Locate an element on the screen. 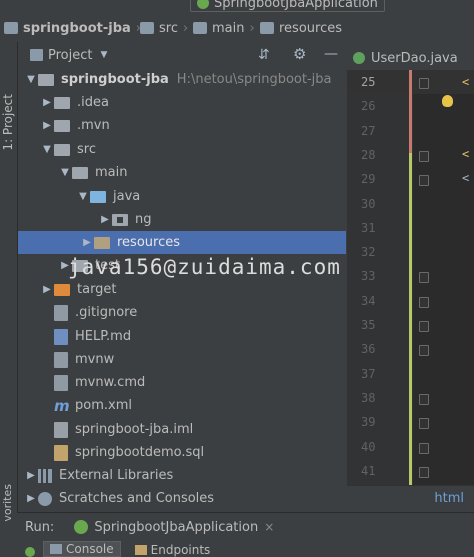 The image size is (474, 557). sql-file-icon is located at coordinates (61, 452).